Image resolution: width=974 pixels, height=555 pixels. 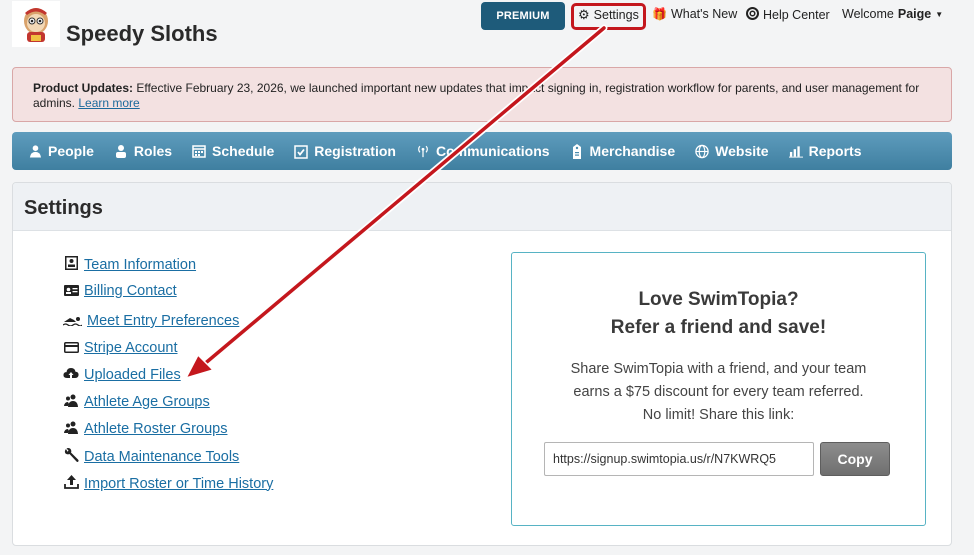 I want to click on premium-button: PREMIUM, so click(x=523, y=16).